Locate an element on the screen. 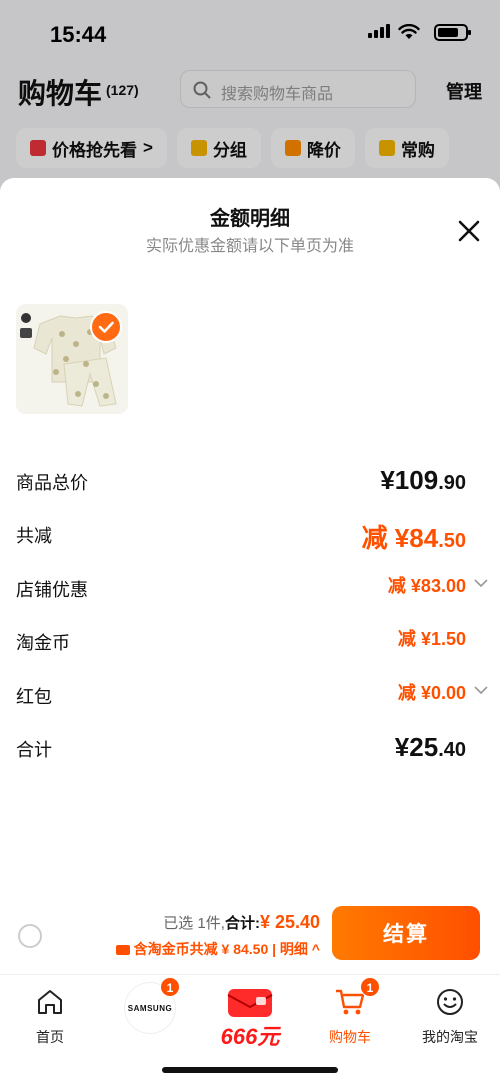  value-int: ¥83 is located at coordinates (425, 586).